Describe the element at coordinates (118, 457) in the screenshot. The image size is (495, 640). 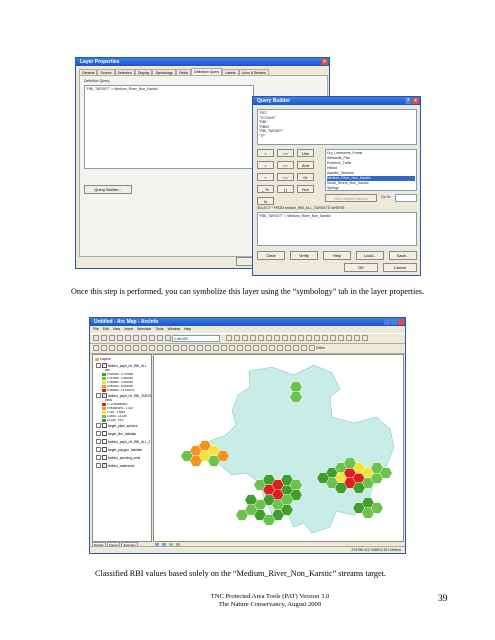
I see `toc-layer-row: tedtdor_planning_units` at that location.